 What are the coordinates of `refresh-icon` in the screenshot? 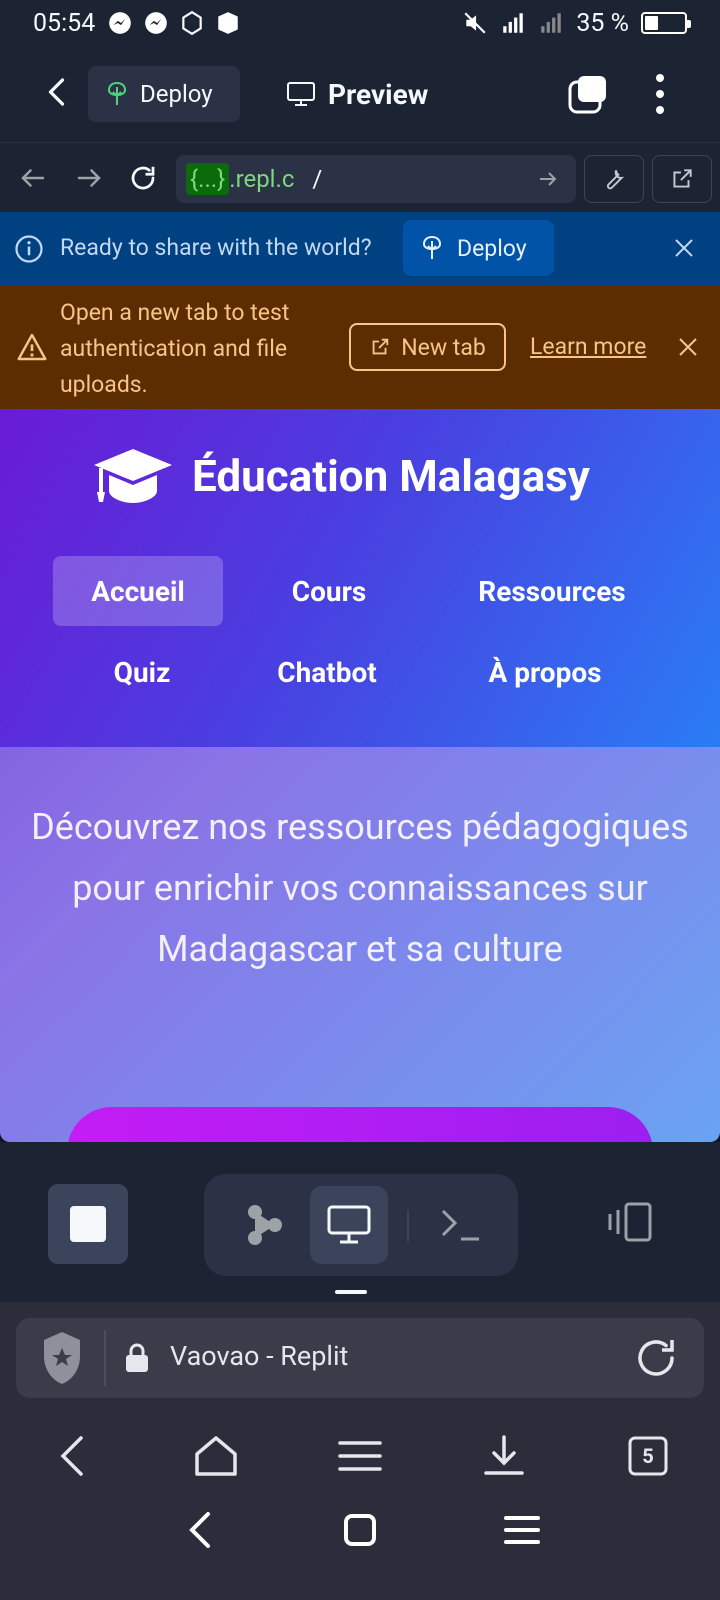 It's located at (143, 178).